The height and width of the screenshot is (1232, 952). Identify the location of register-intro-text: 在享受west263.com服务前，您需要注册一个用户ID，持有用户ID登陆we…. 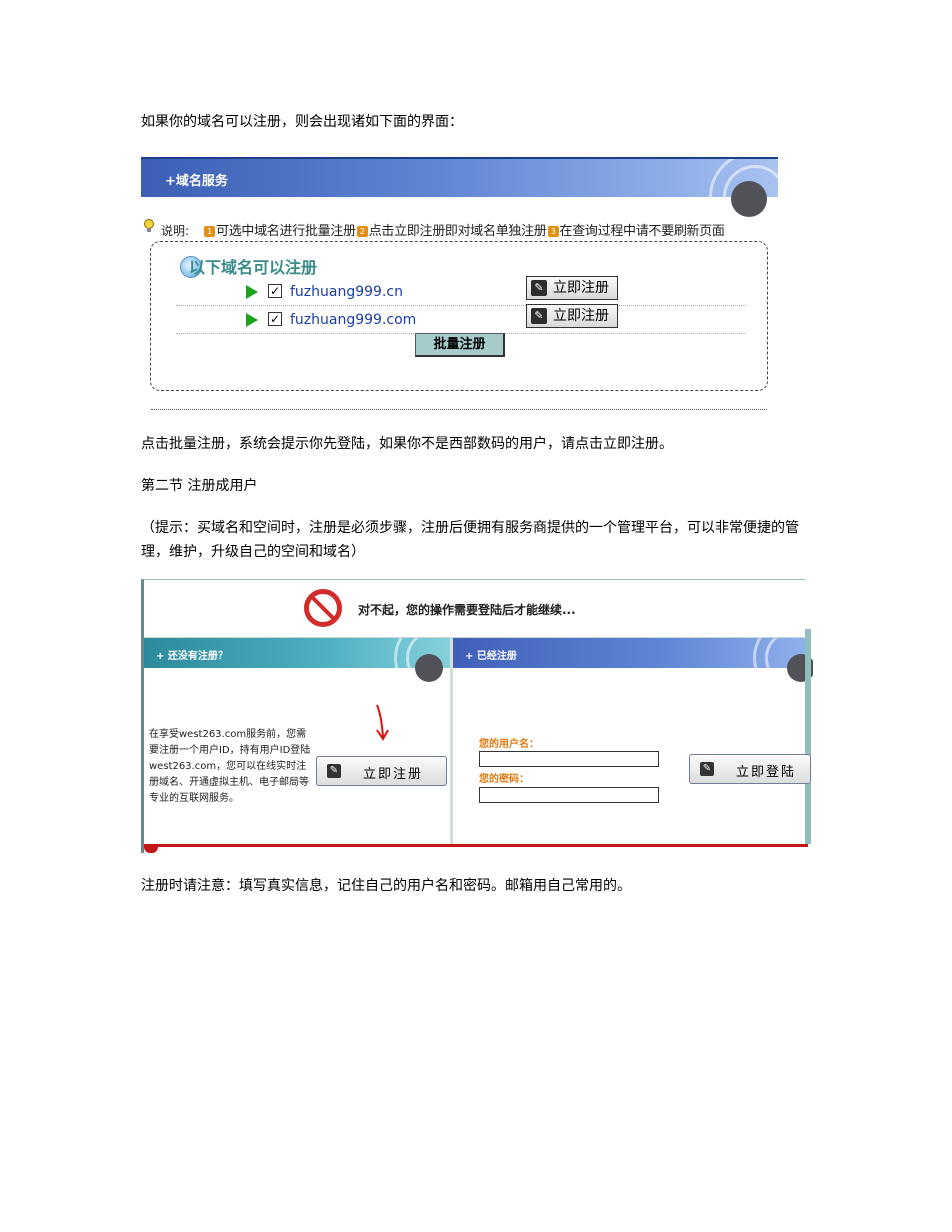
(230, 766).